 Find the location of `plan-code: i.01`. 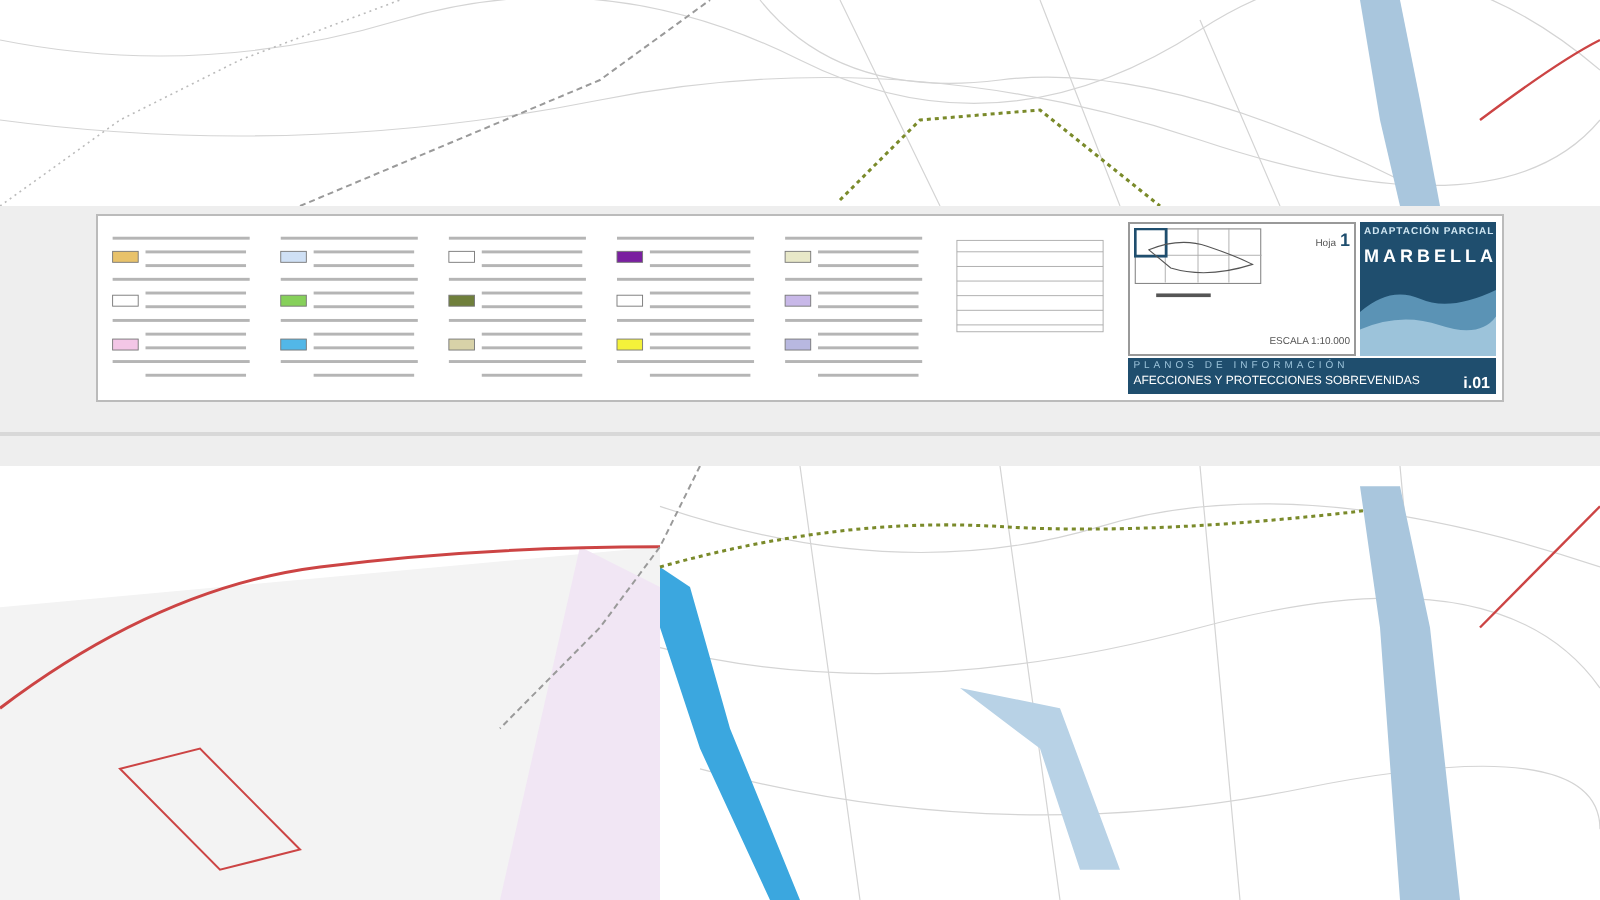

plan-code: i.01 is located at coordinates (1476, 383).